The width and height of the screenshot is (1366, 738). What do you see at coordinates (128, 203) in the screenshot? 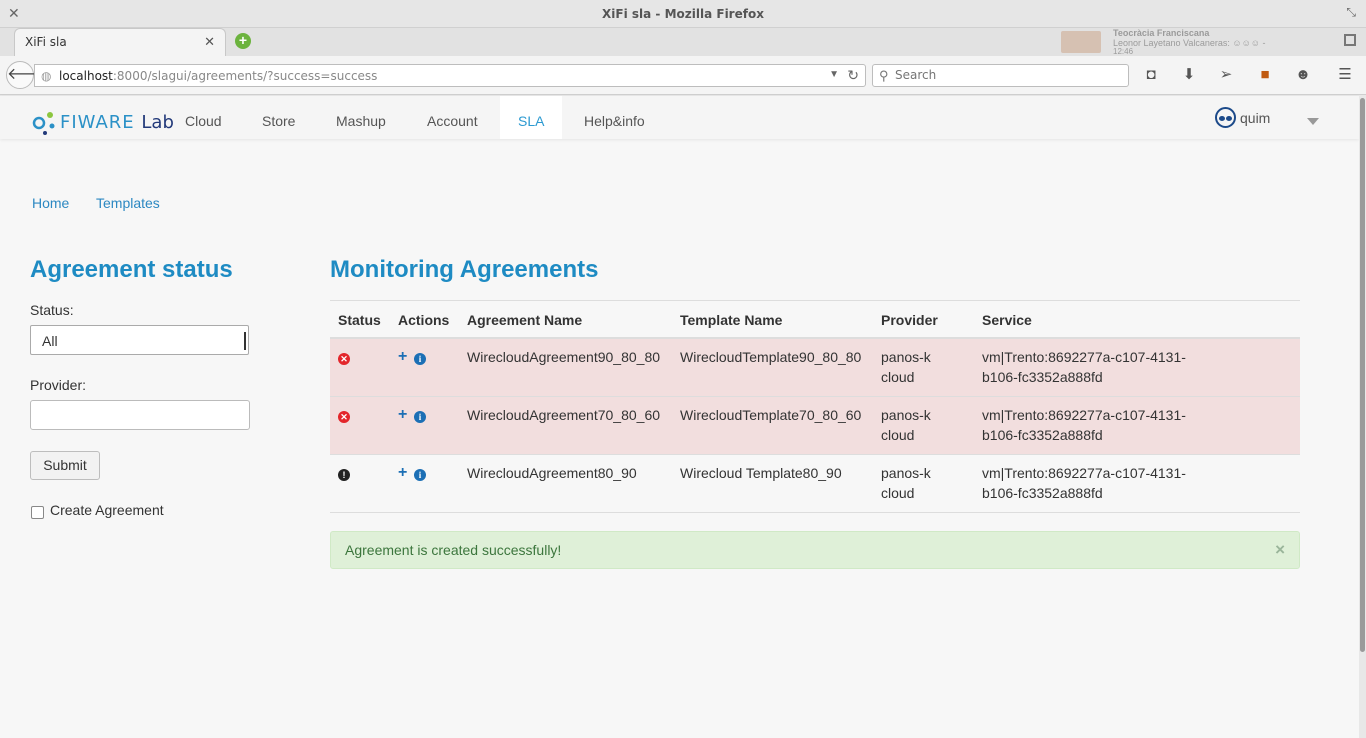
I see `breadcrumb-templates: Templates` at bounding box center [128, 203].